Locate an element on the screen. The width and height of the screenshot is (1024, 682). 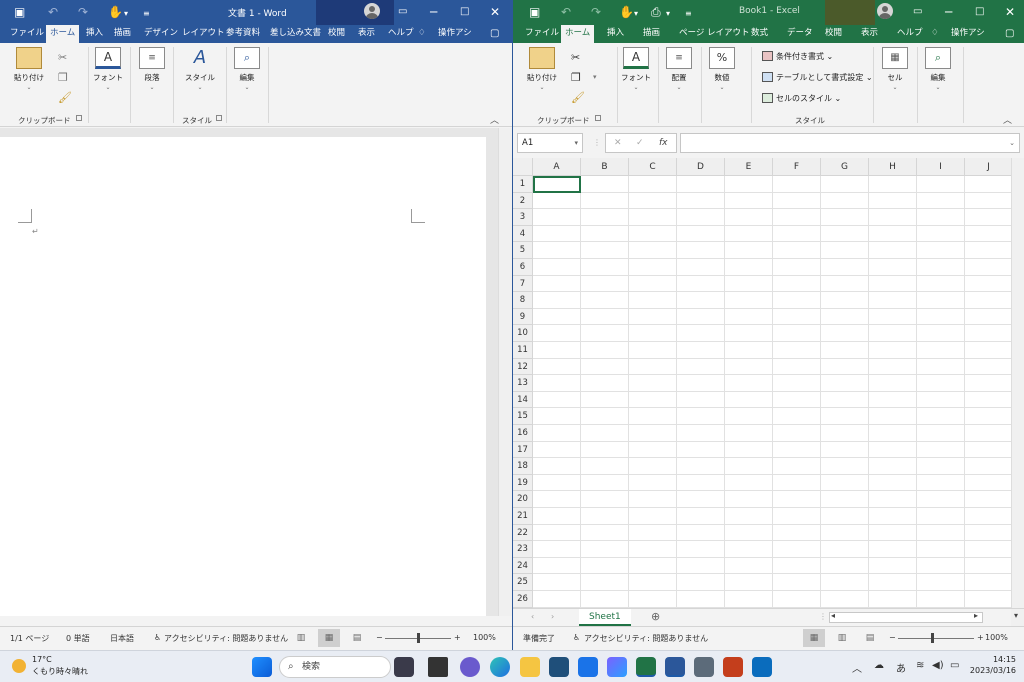
row-header: 4 is located at coordinates (523, 234).